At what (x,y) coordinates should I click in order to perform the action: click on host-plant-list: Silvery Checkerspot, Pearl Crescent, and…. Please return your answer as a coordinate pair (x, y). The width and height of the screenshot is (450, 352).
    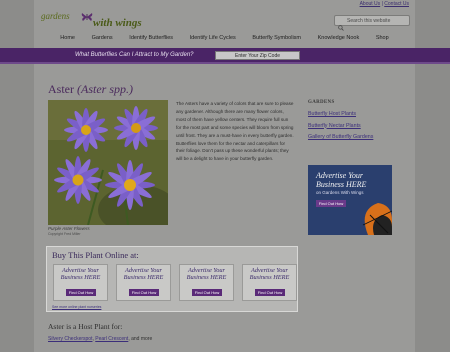
    Looking at the image, I should click on (100, 339).